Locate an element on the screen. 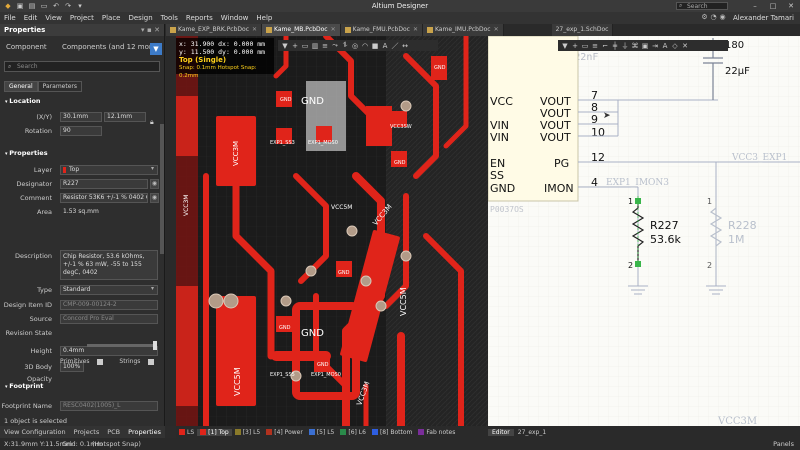  layer-tab-bottom: [8] Bottom is located at coordinates (392, 432).